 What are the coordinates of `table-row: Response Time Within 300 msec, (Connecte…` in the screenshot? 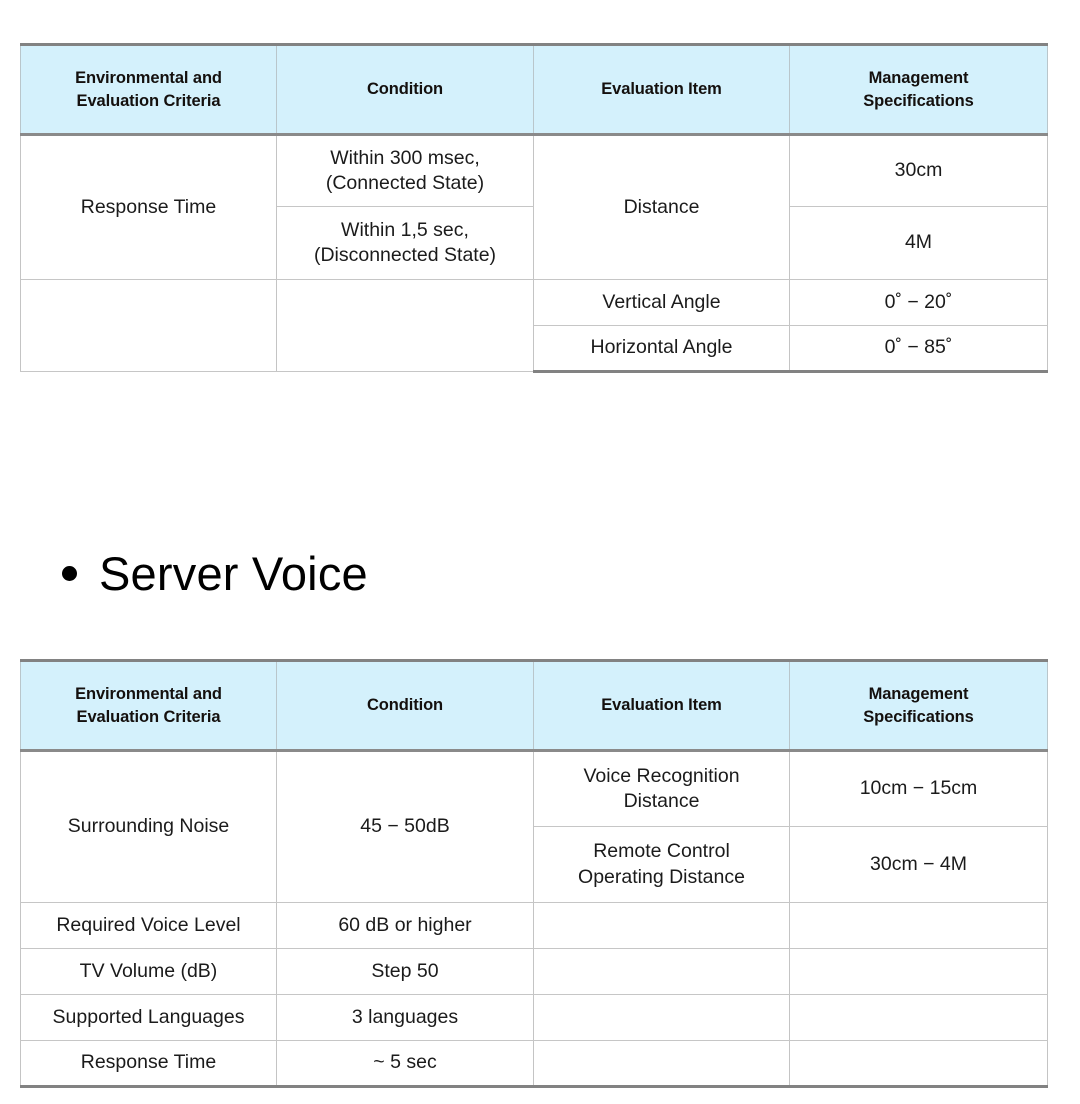 It's located at (534, 207).